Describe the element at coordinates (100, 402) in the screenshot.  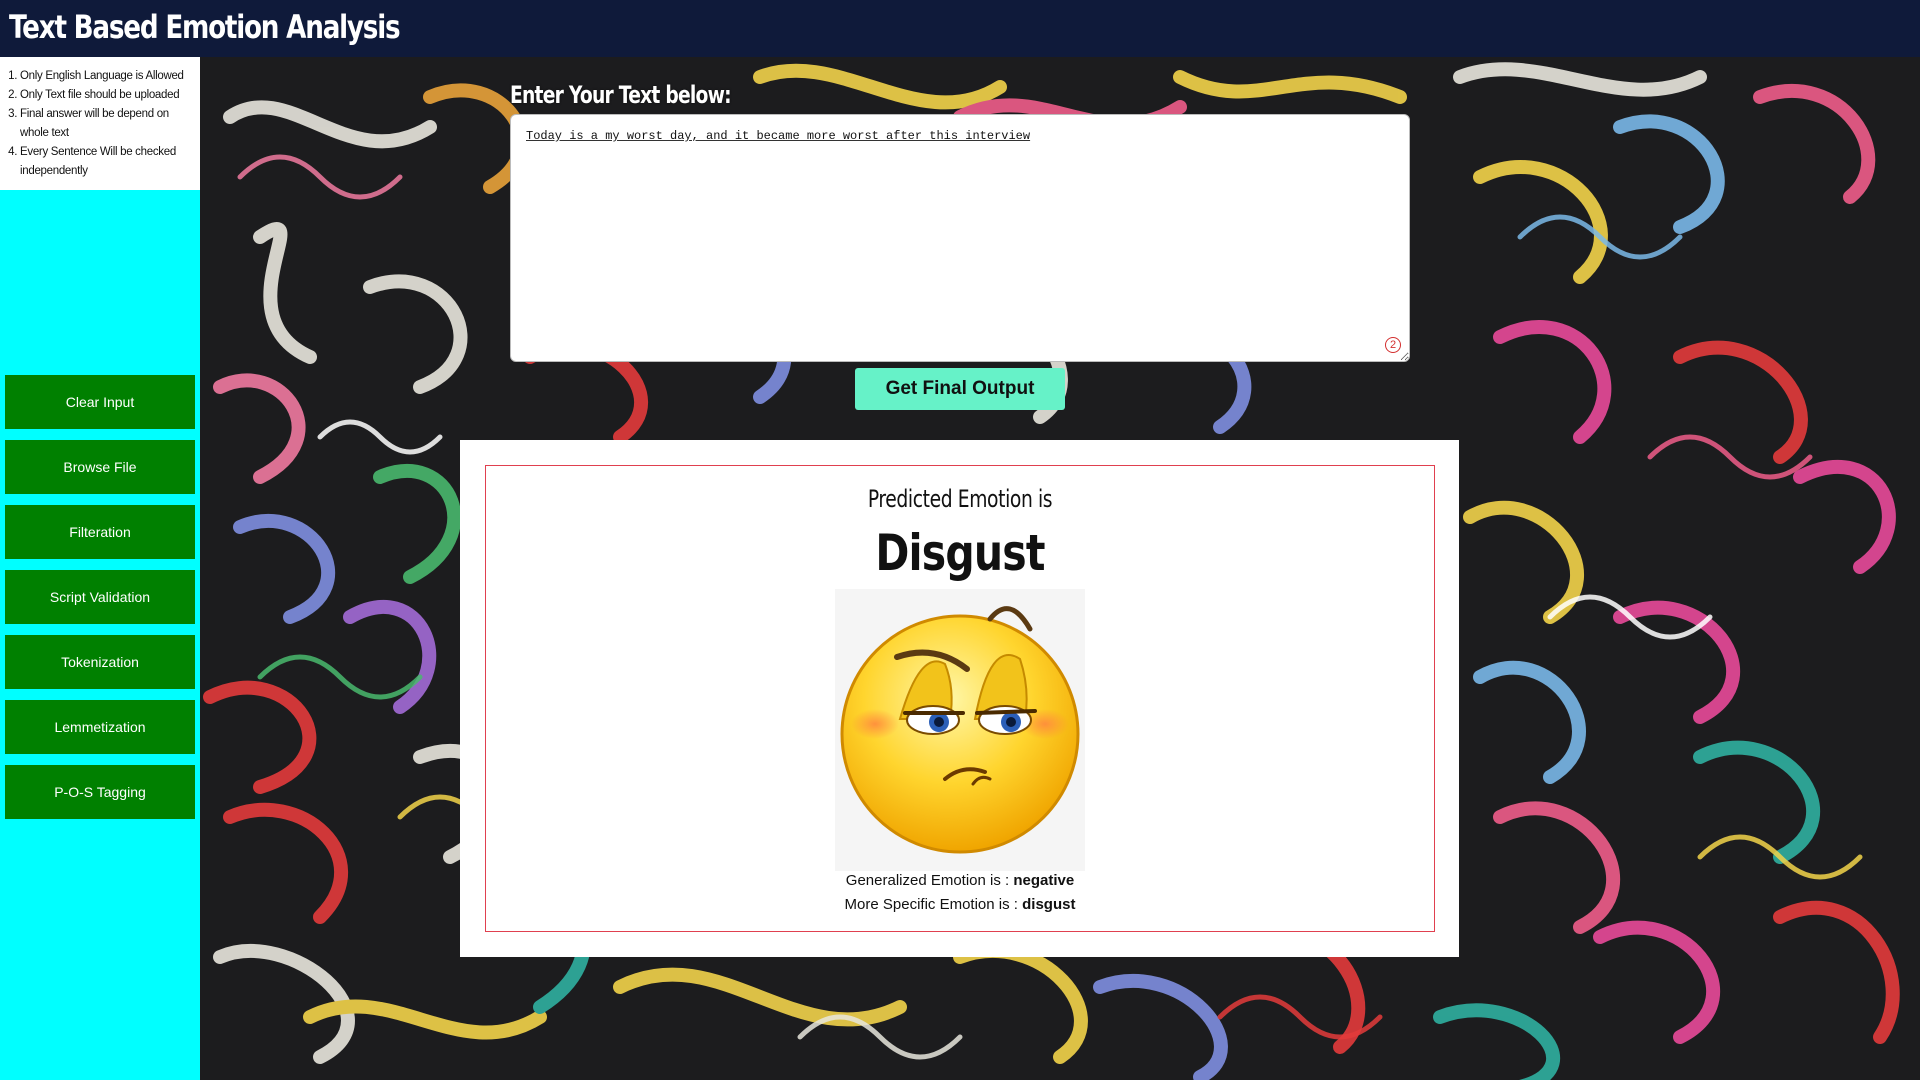
I see `clear-input-button: Clear Input` at that location.